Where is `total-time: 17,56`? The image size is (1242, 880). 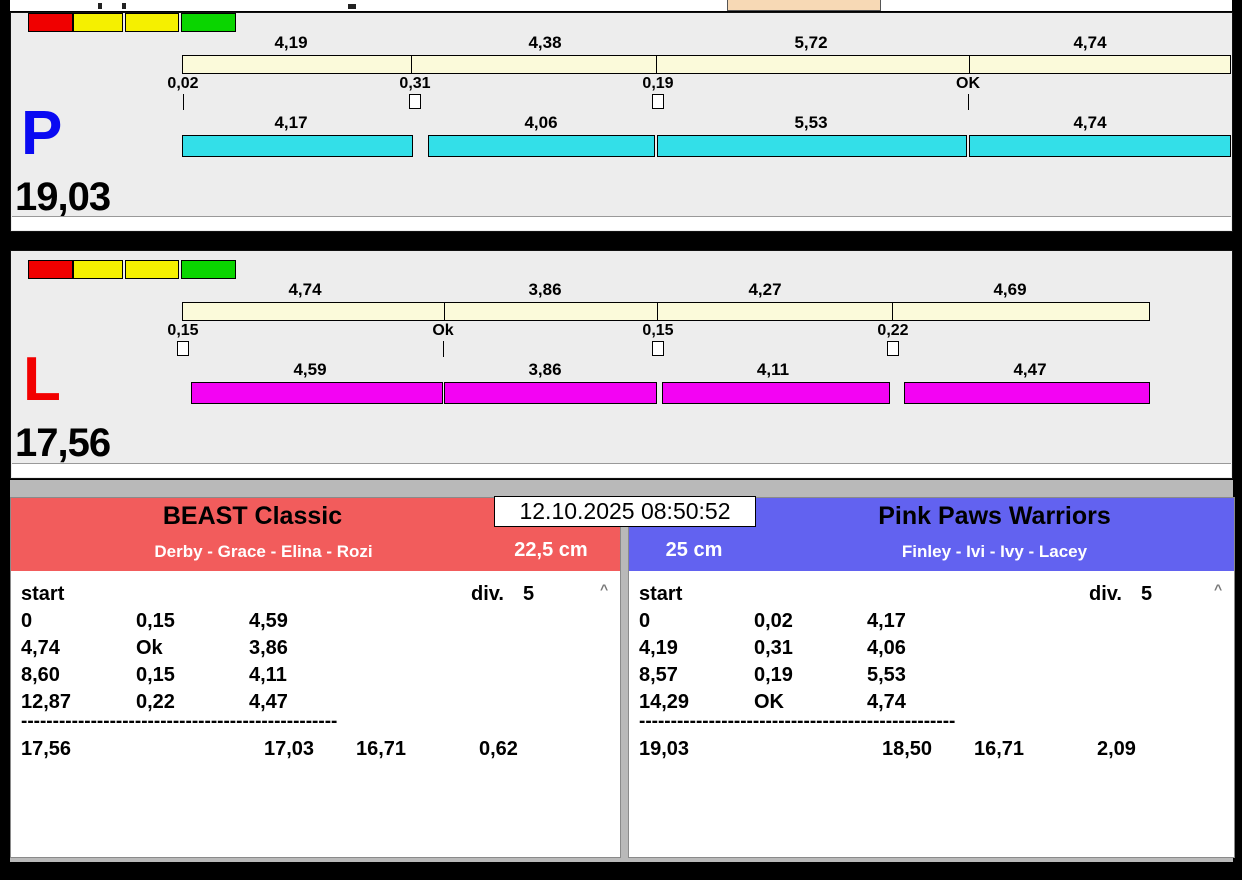 total-time: 17,56 is located at coordinates (46, 749).